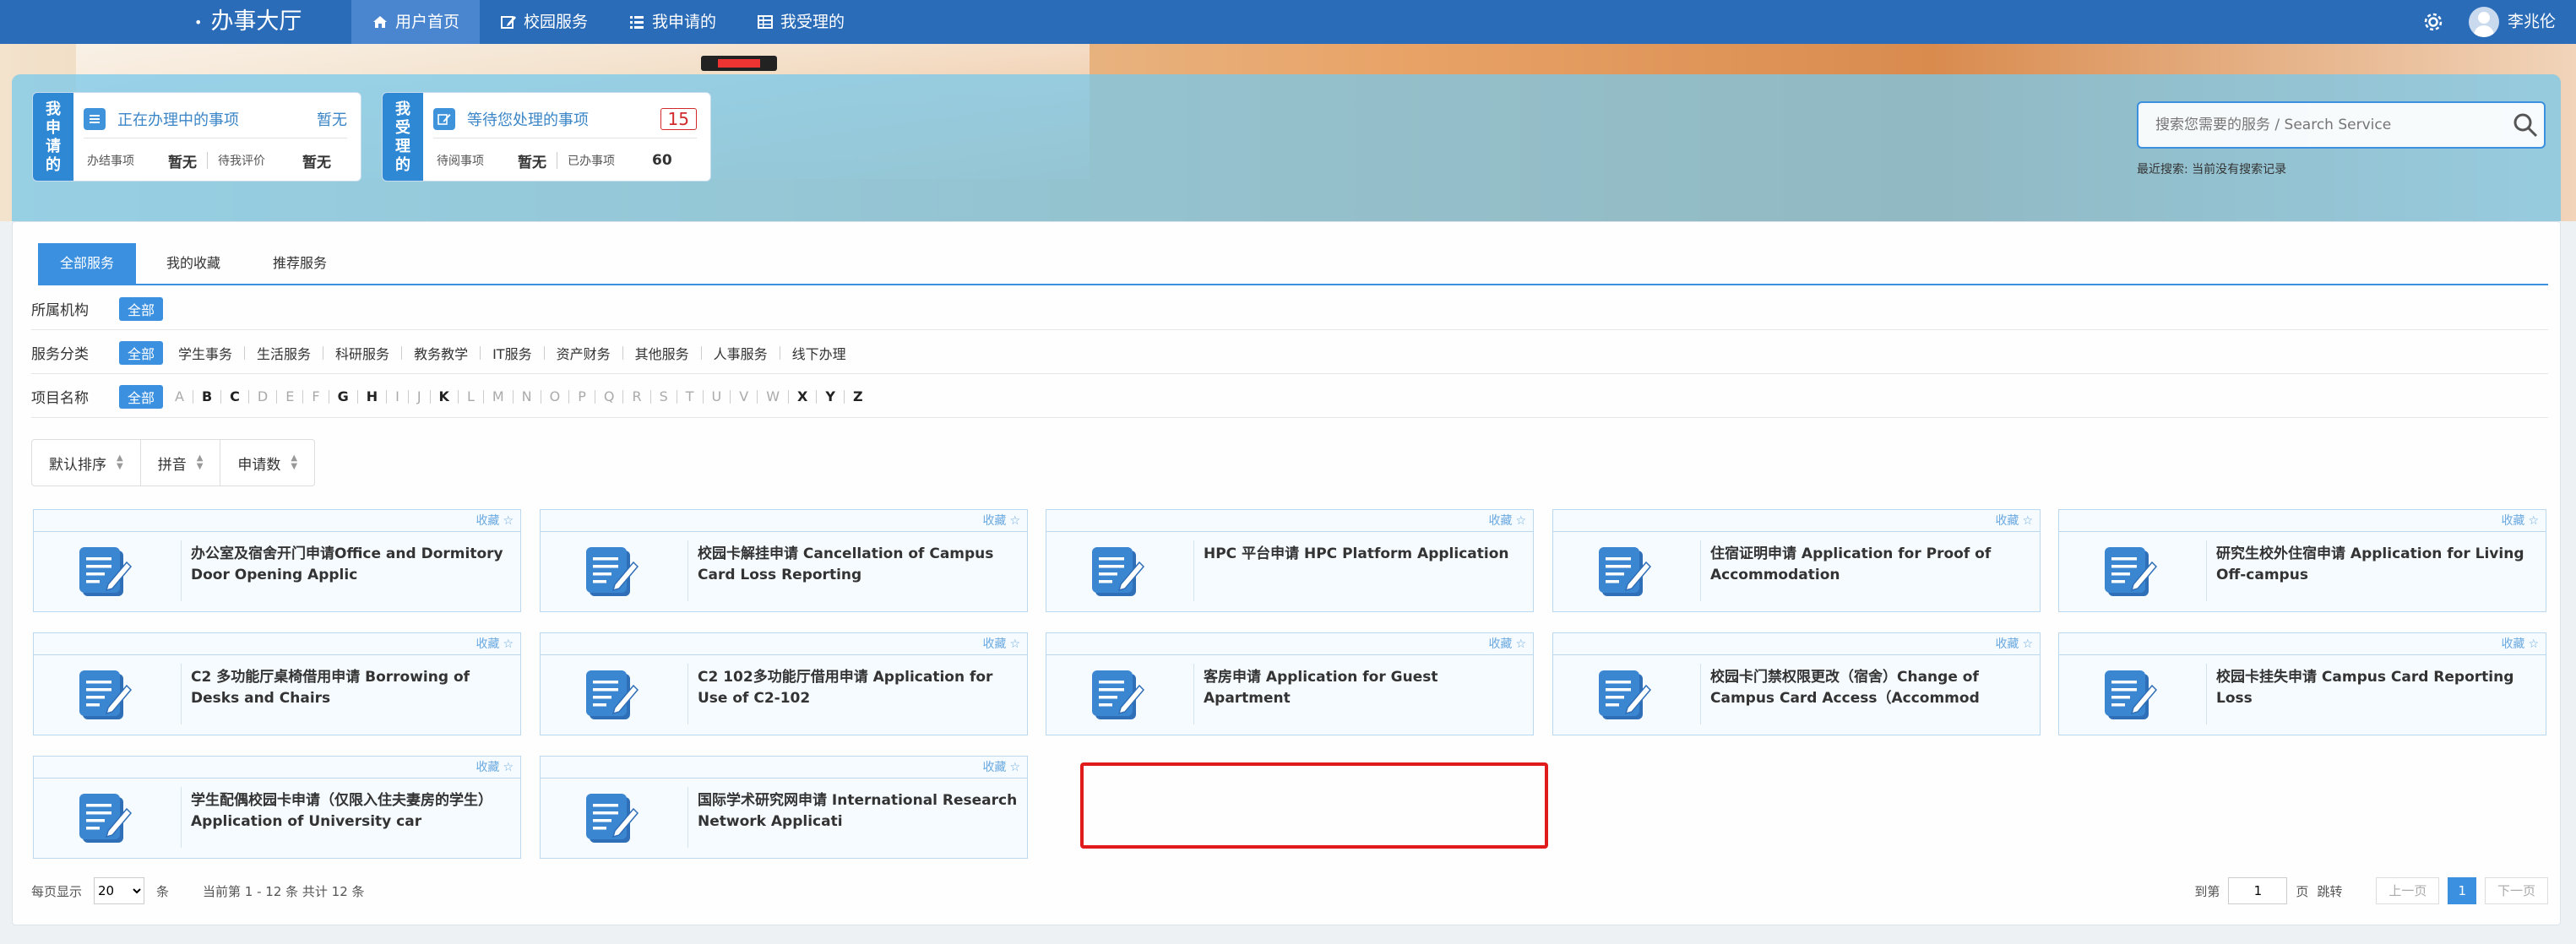 This screenshot has height=944, width=2576. What do you see at coordinates (555, 396) in the screenshot?
I see `letter-filter-o: O` at bounding box center [555, 396].